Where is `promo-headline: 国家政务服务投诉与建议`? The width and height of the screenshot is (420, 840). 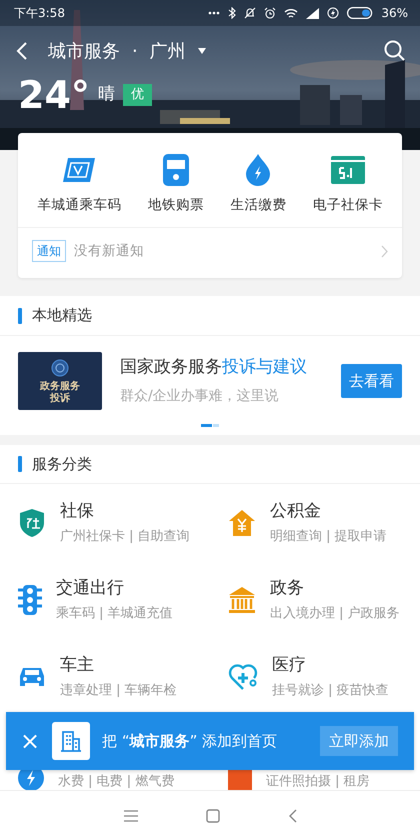 promo-headline: 国家政务服务投诉与建议 is located at coordinates (214, 367).